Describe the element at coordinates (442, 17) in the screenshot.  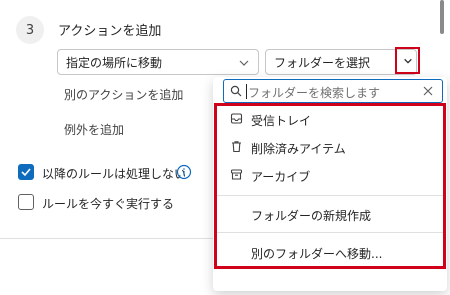
I see `scrollbar` at that location.